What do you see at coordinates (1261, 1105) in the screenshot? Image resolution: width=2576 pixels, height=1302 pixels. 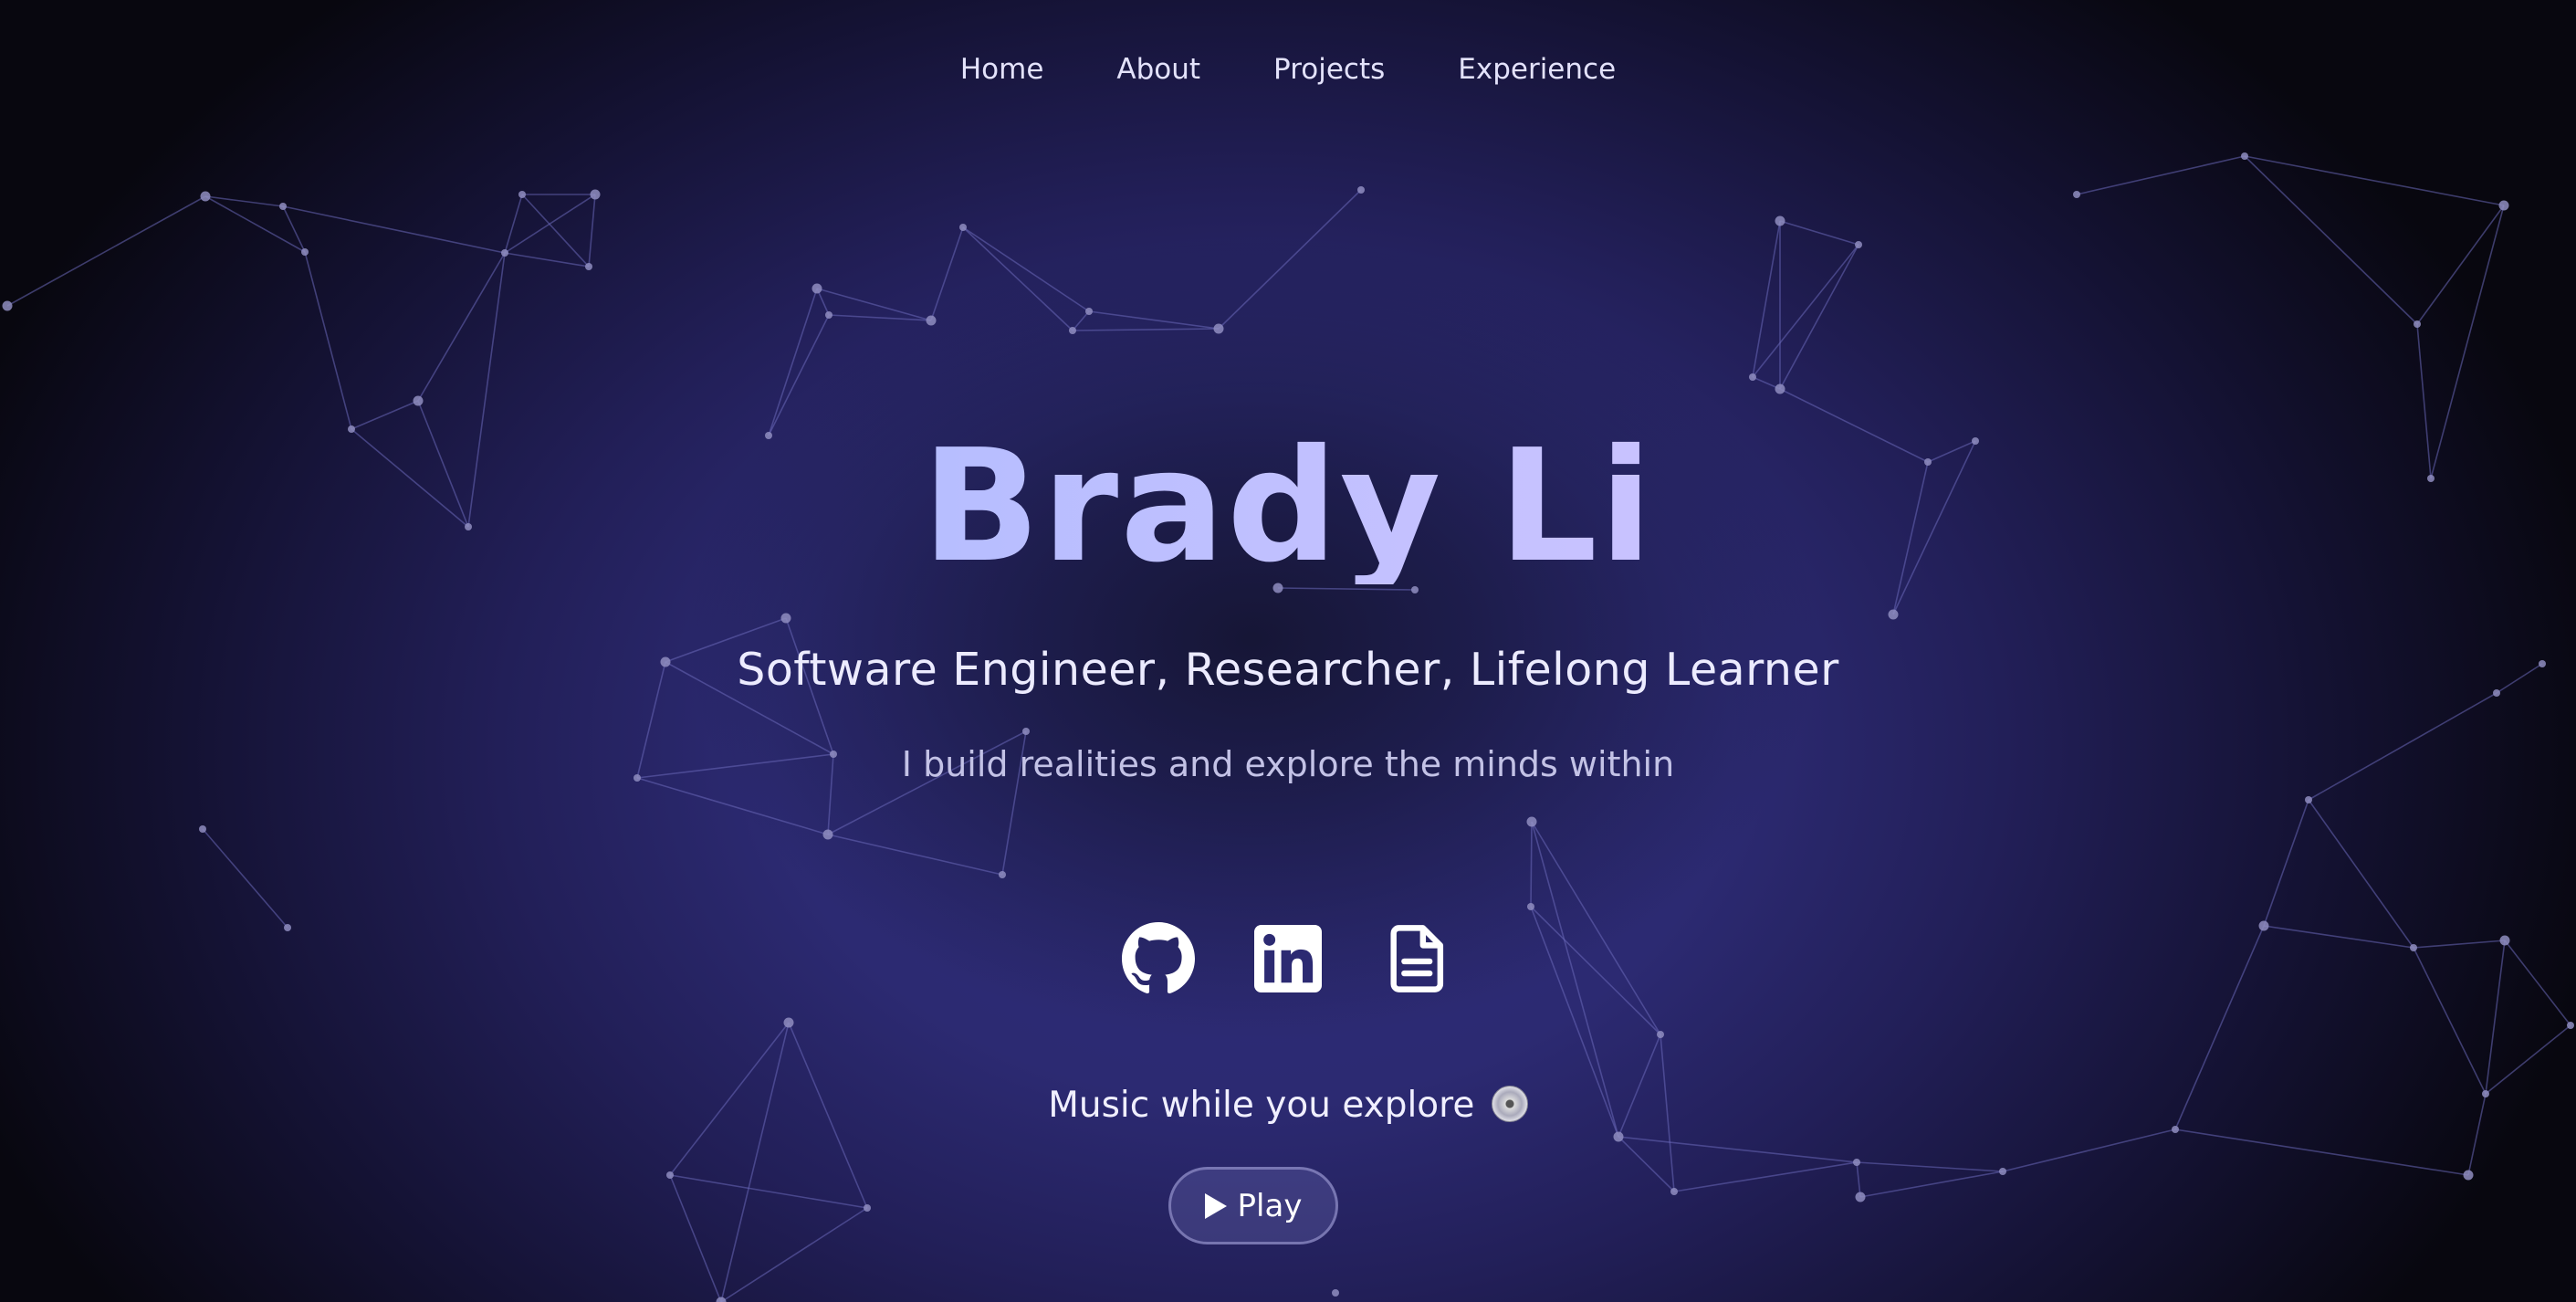 I see `music-label-text: Music while you explore` at bounding box center [1261, 1105].